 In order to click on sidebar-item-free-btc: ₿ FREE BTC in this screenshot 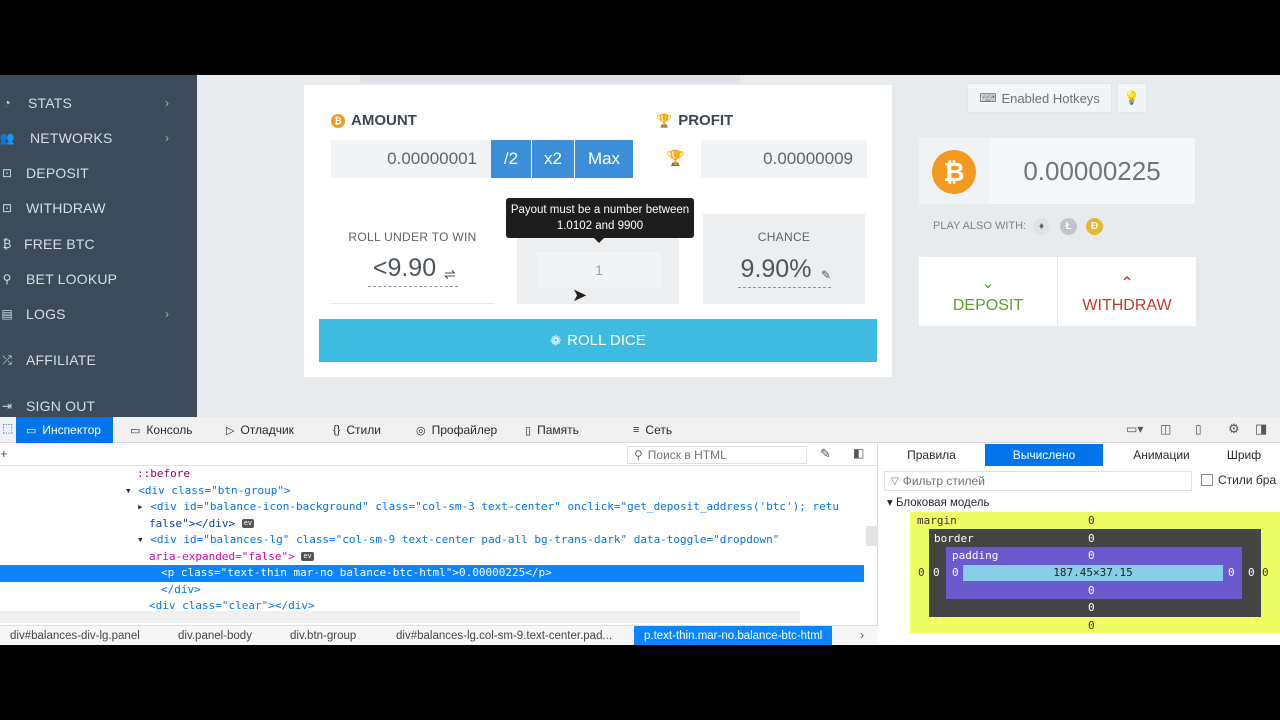, I will do `click(98, 244)`.